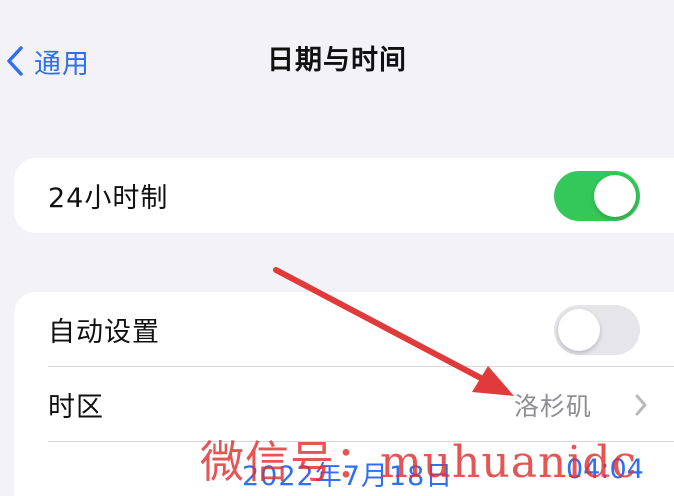 This screenshot has height=496, width=674. I want to click on setting-row-24-hour: 24小时制, so click(344, 195).